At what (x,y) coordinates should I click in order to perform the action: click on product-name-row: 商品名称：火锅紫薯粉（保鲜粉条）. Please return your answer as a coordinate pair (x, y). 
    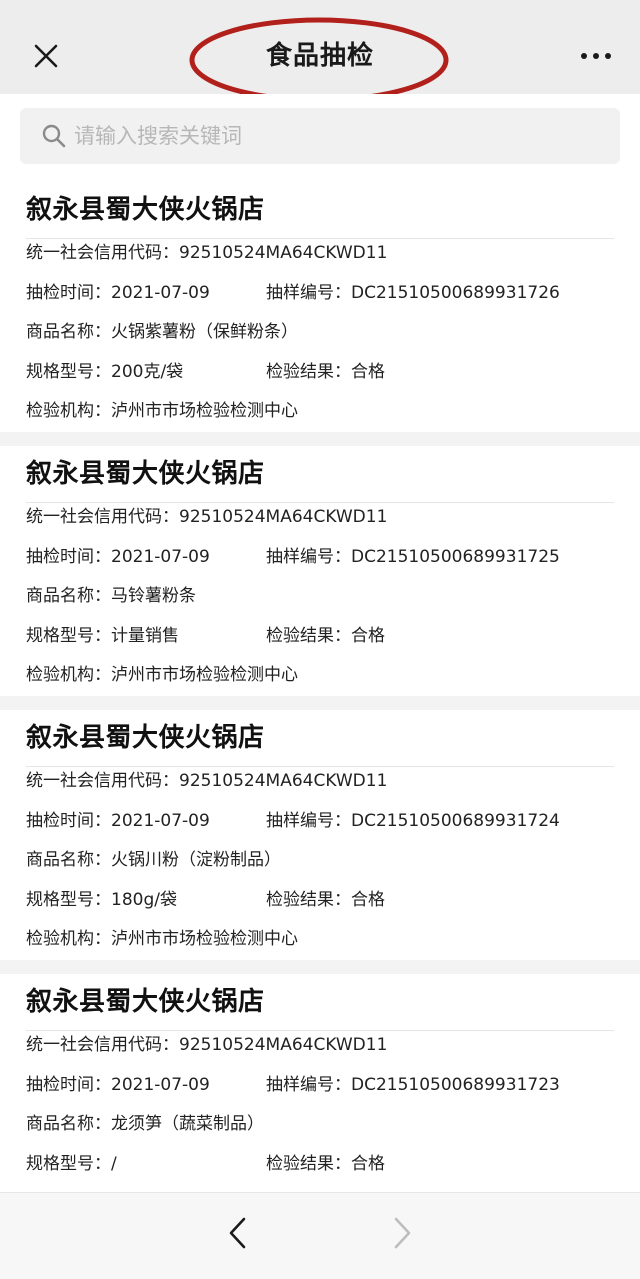
    Looking at the image, I should click on (162, 332).